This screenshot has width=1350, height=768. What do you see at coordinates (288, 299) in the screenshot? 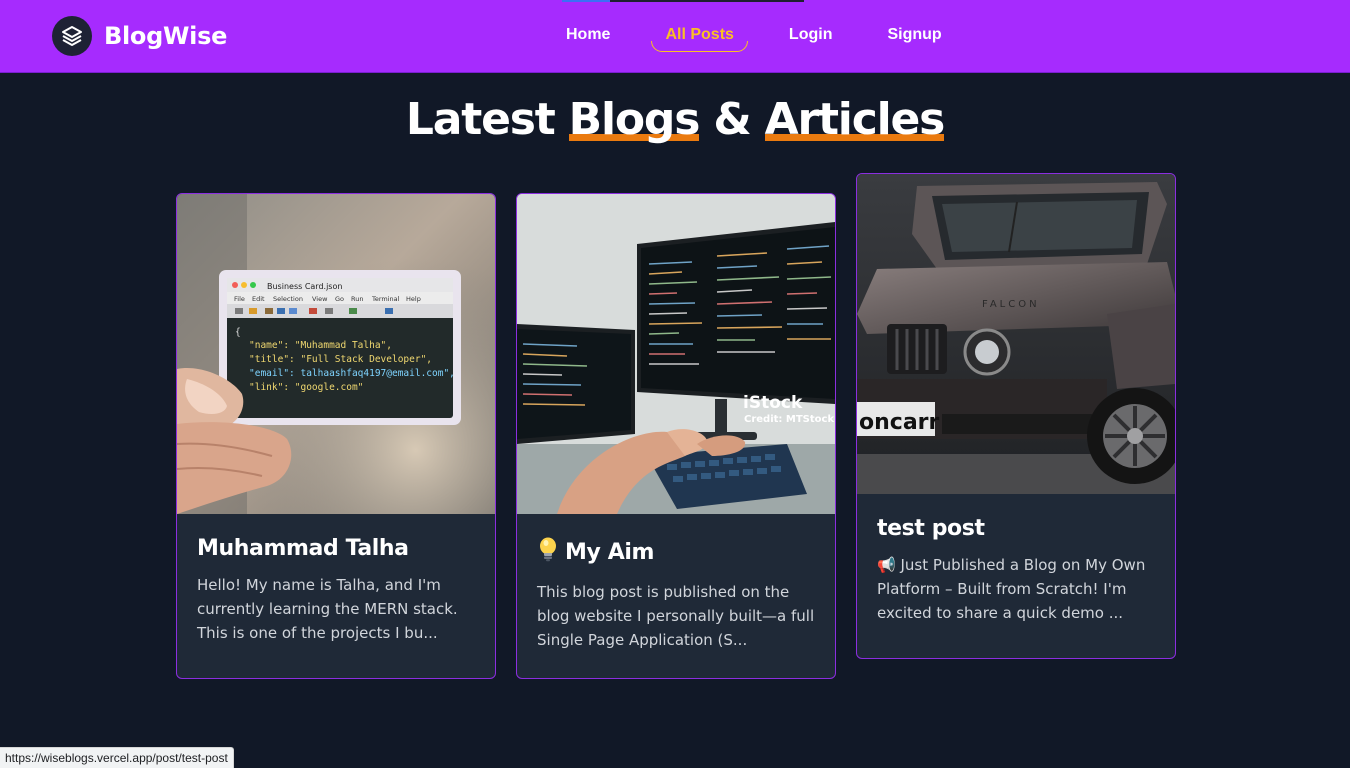
I see `menu-selection: Selection` at bounding box center [288, 299].